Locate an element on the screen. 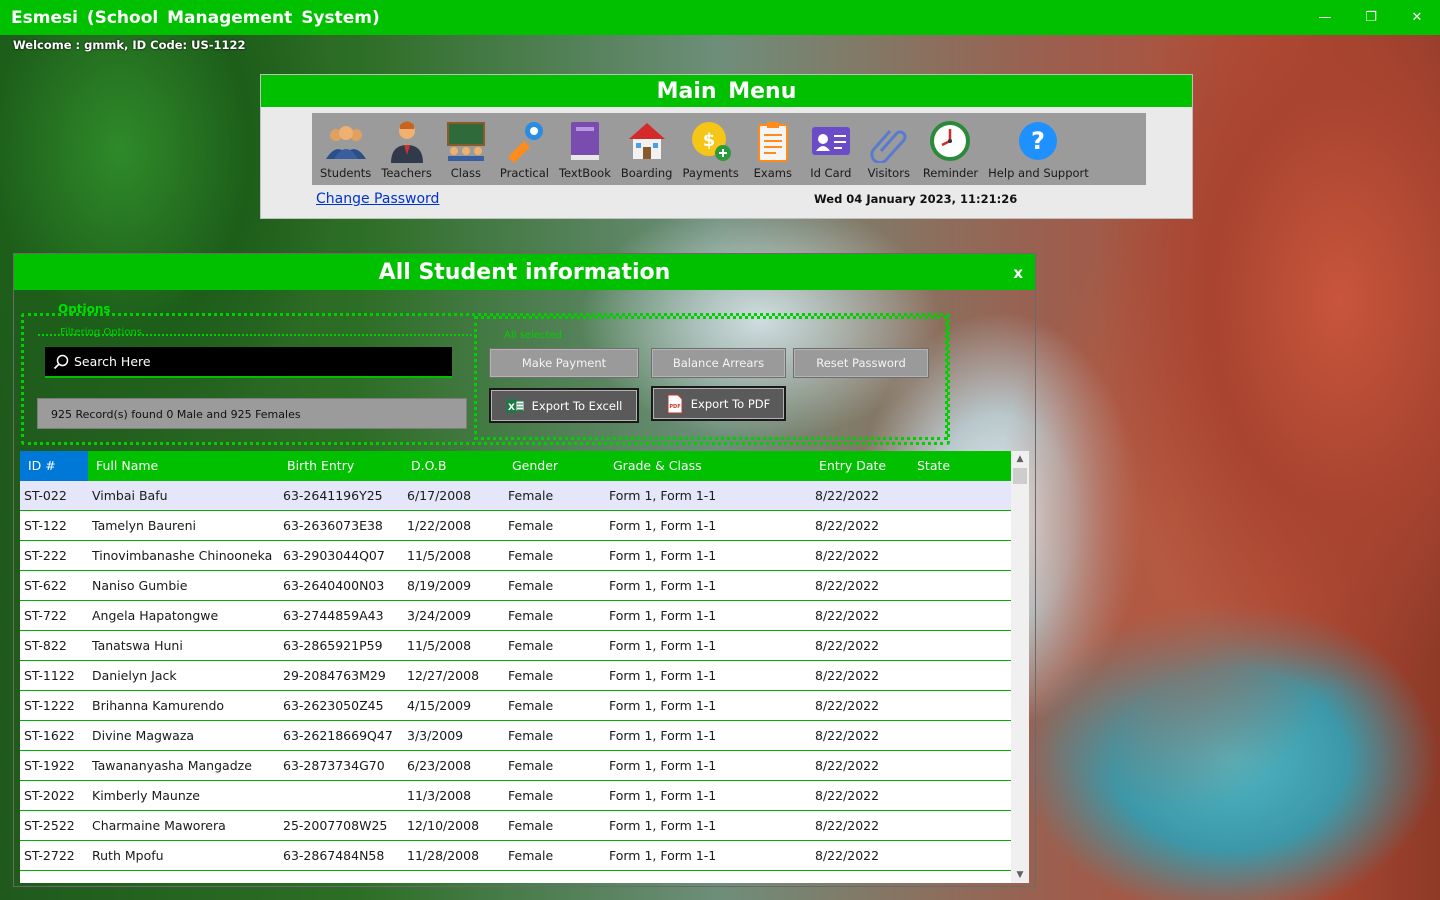 The height and width of the screenshot is (900, 1440). teacher-icon is located at coordinates (407, 141).